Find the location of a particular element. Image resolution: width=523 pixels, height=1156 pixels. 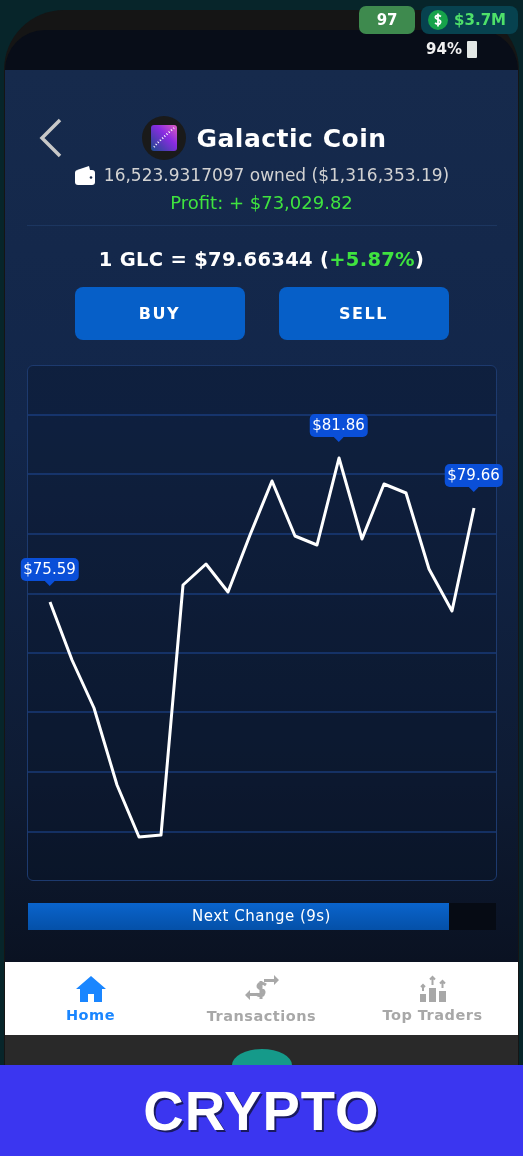

price-tag: $79.66 is located at coordinates (473, 475).